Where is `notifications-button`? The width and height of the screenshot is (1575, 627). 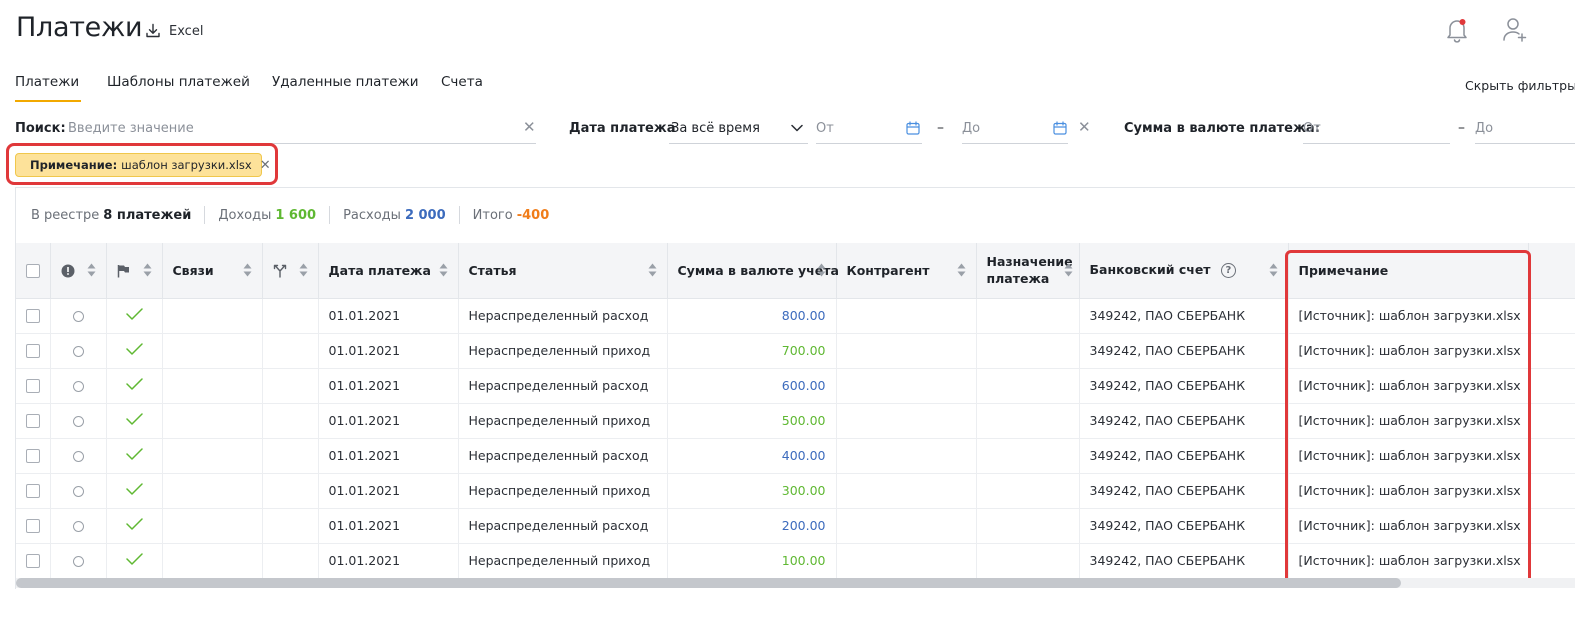 notifications-button is located at coordinates (1457, 30).